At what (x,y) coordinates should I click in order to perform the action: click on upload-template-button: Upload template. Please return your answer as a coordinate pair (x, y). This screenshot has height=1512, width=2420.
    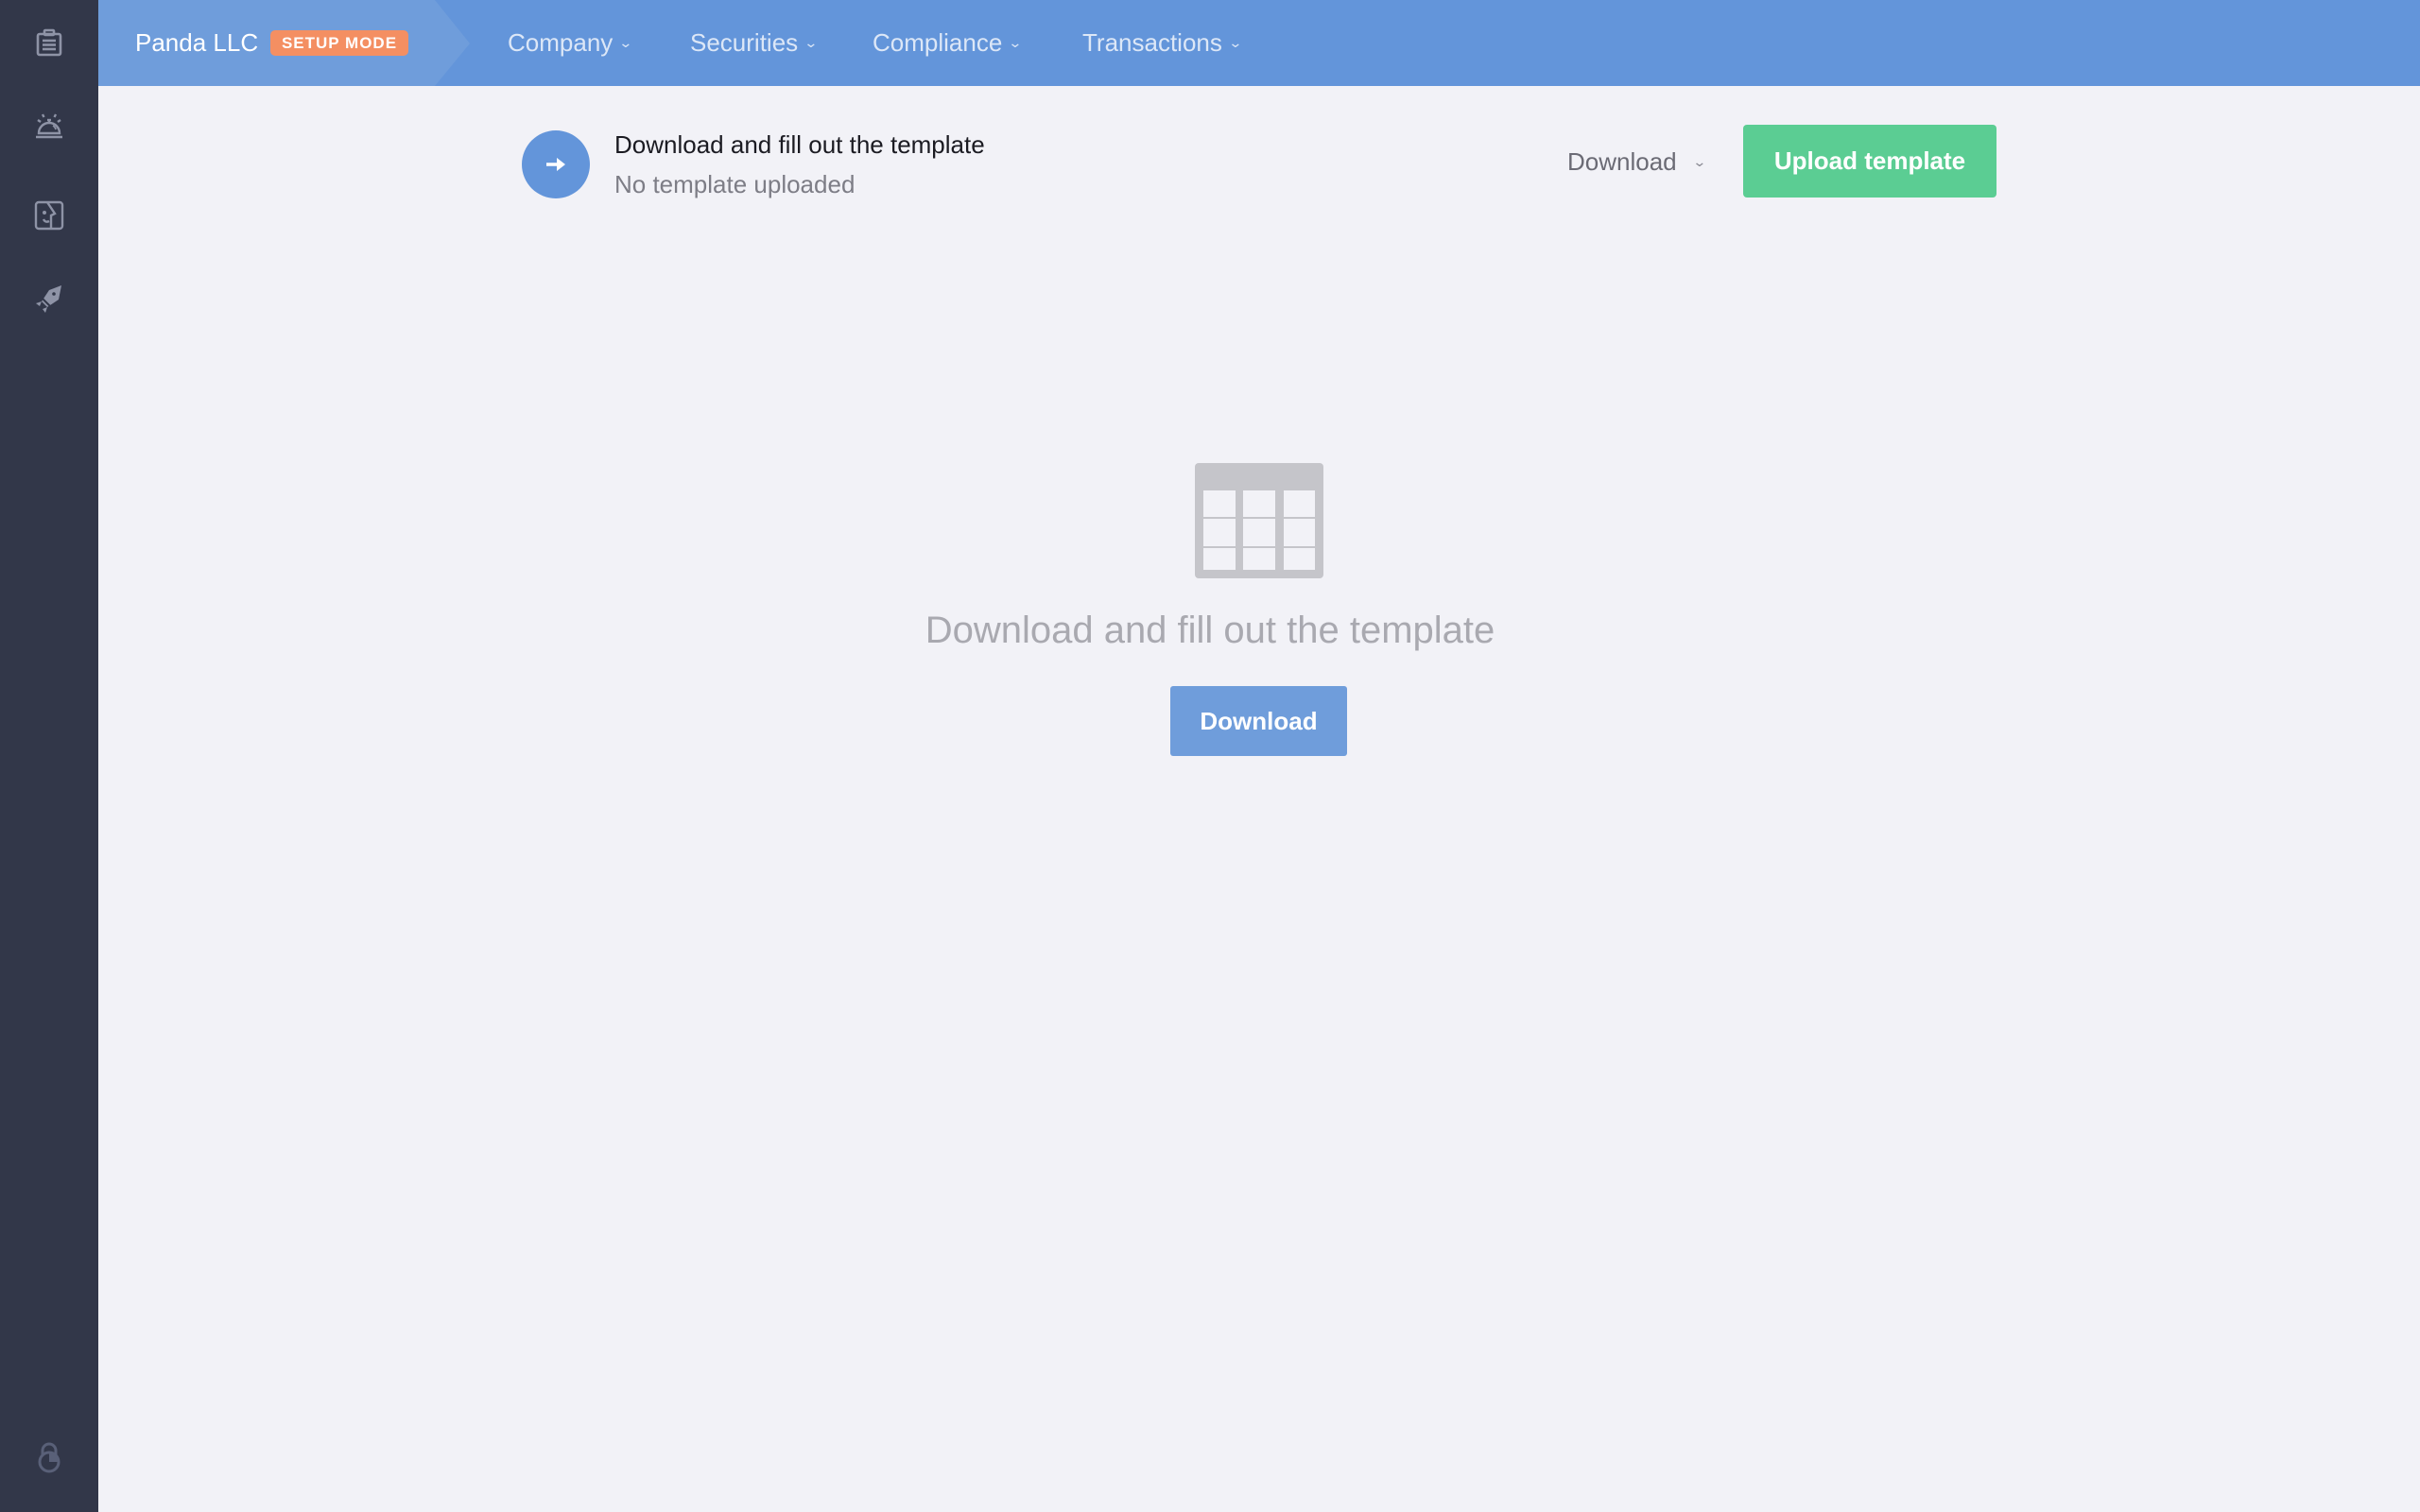
    Looking at the image, I should click on (1869, 161).